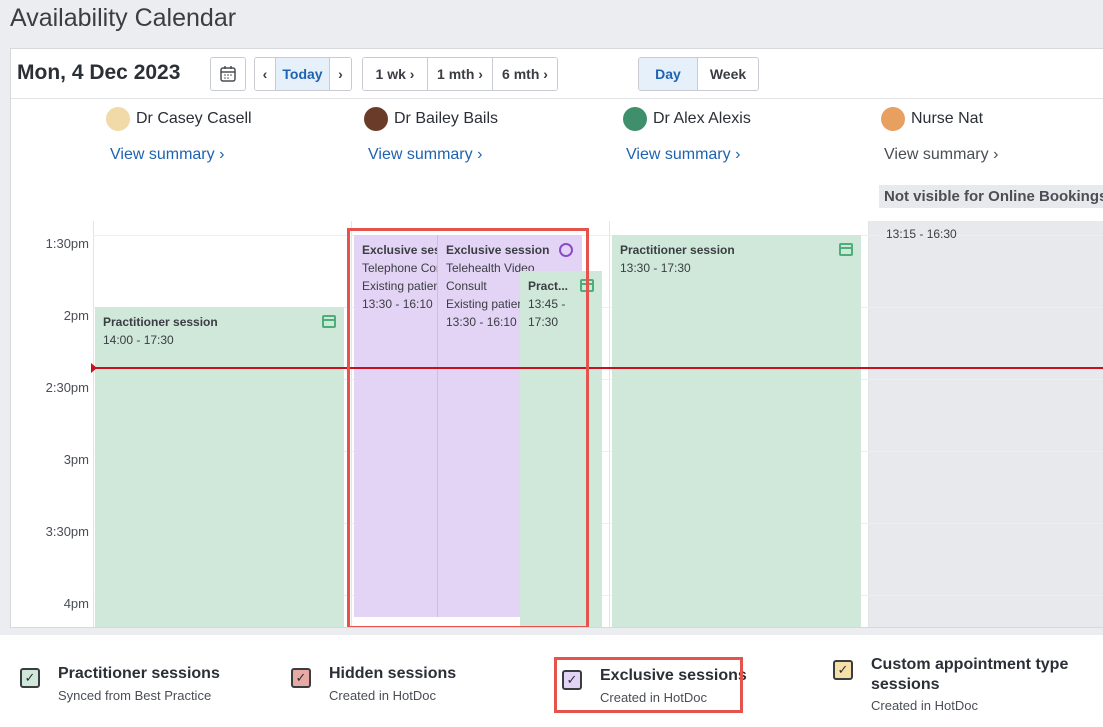 Image resolution: width=1103 pixels, height=727 pixels. What do you see at coordinates (425, 155) in the screenshot?
I see `view-summary-link-bailey: View summary ›` at bounding box center [425, 155].